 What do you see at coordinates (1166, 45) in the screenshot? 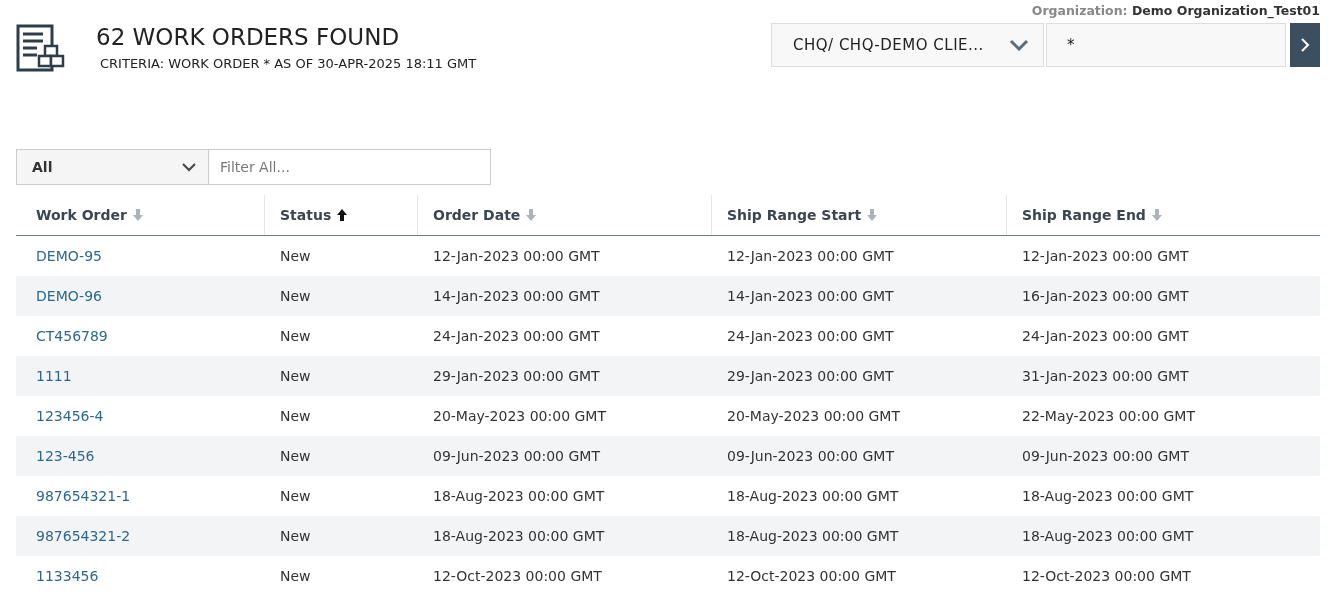
I see `search-field: *` at bounding box center [1166, 45].